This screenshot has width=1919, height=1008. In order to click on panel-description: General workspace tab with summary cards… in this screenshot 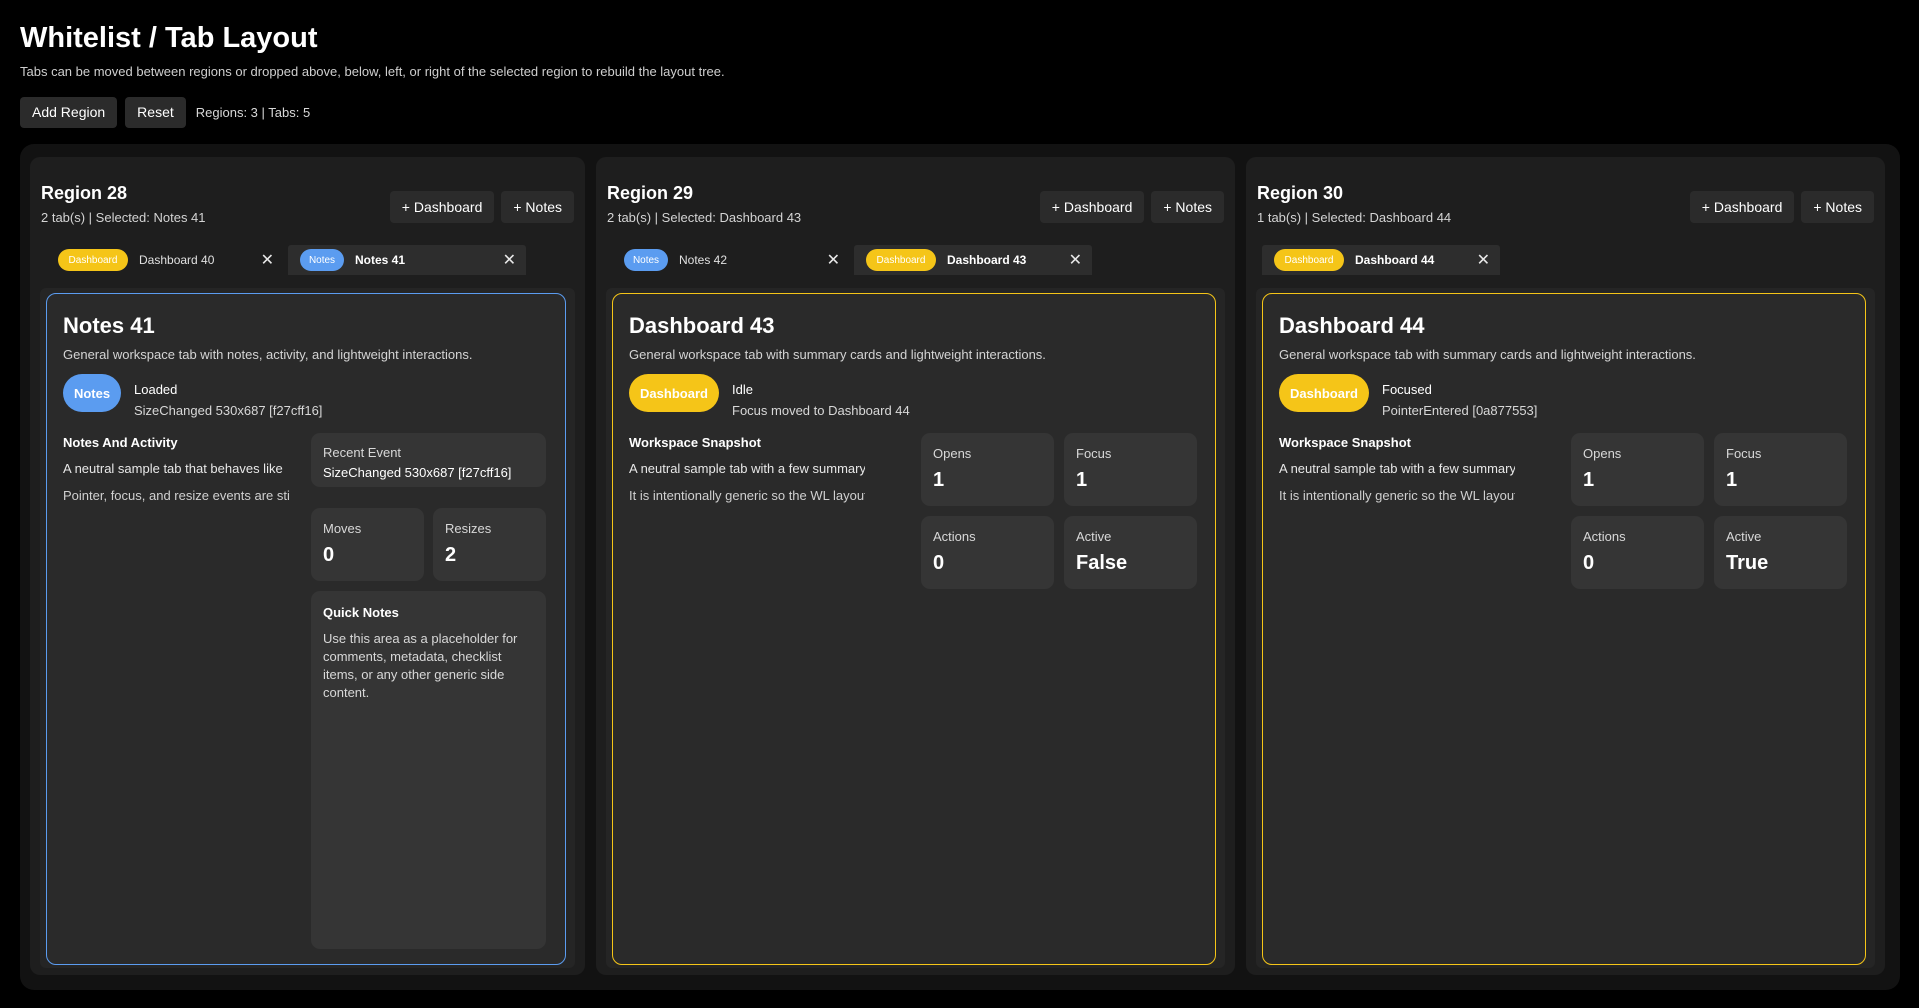, I will do `click(1487, 354)`.